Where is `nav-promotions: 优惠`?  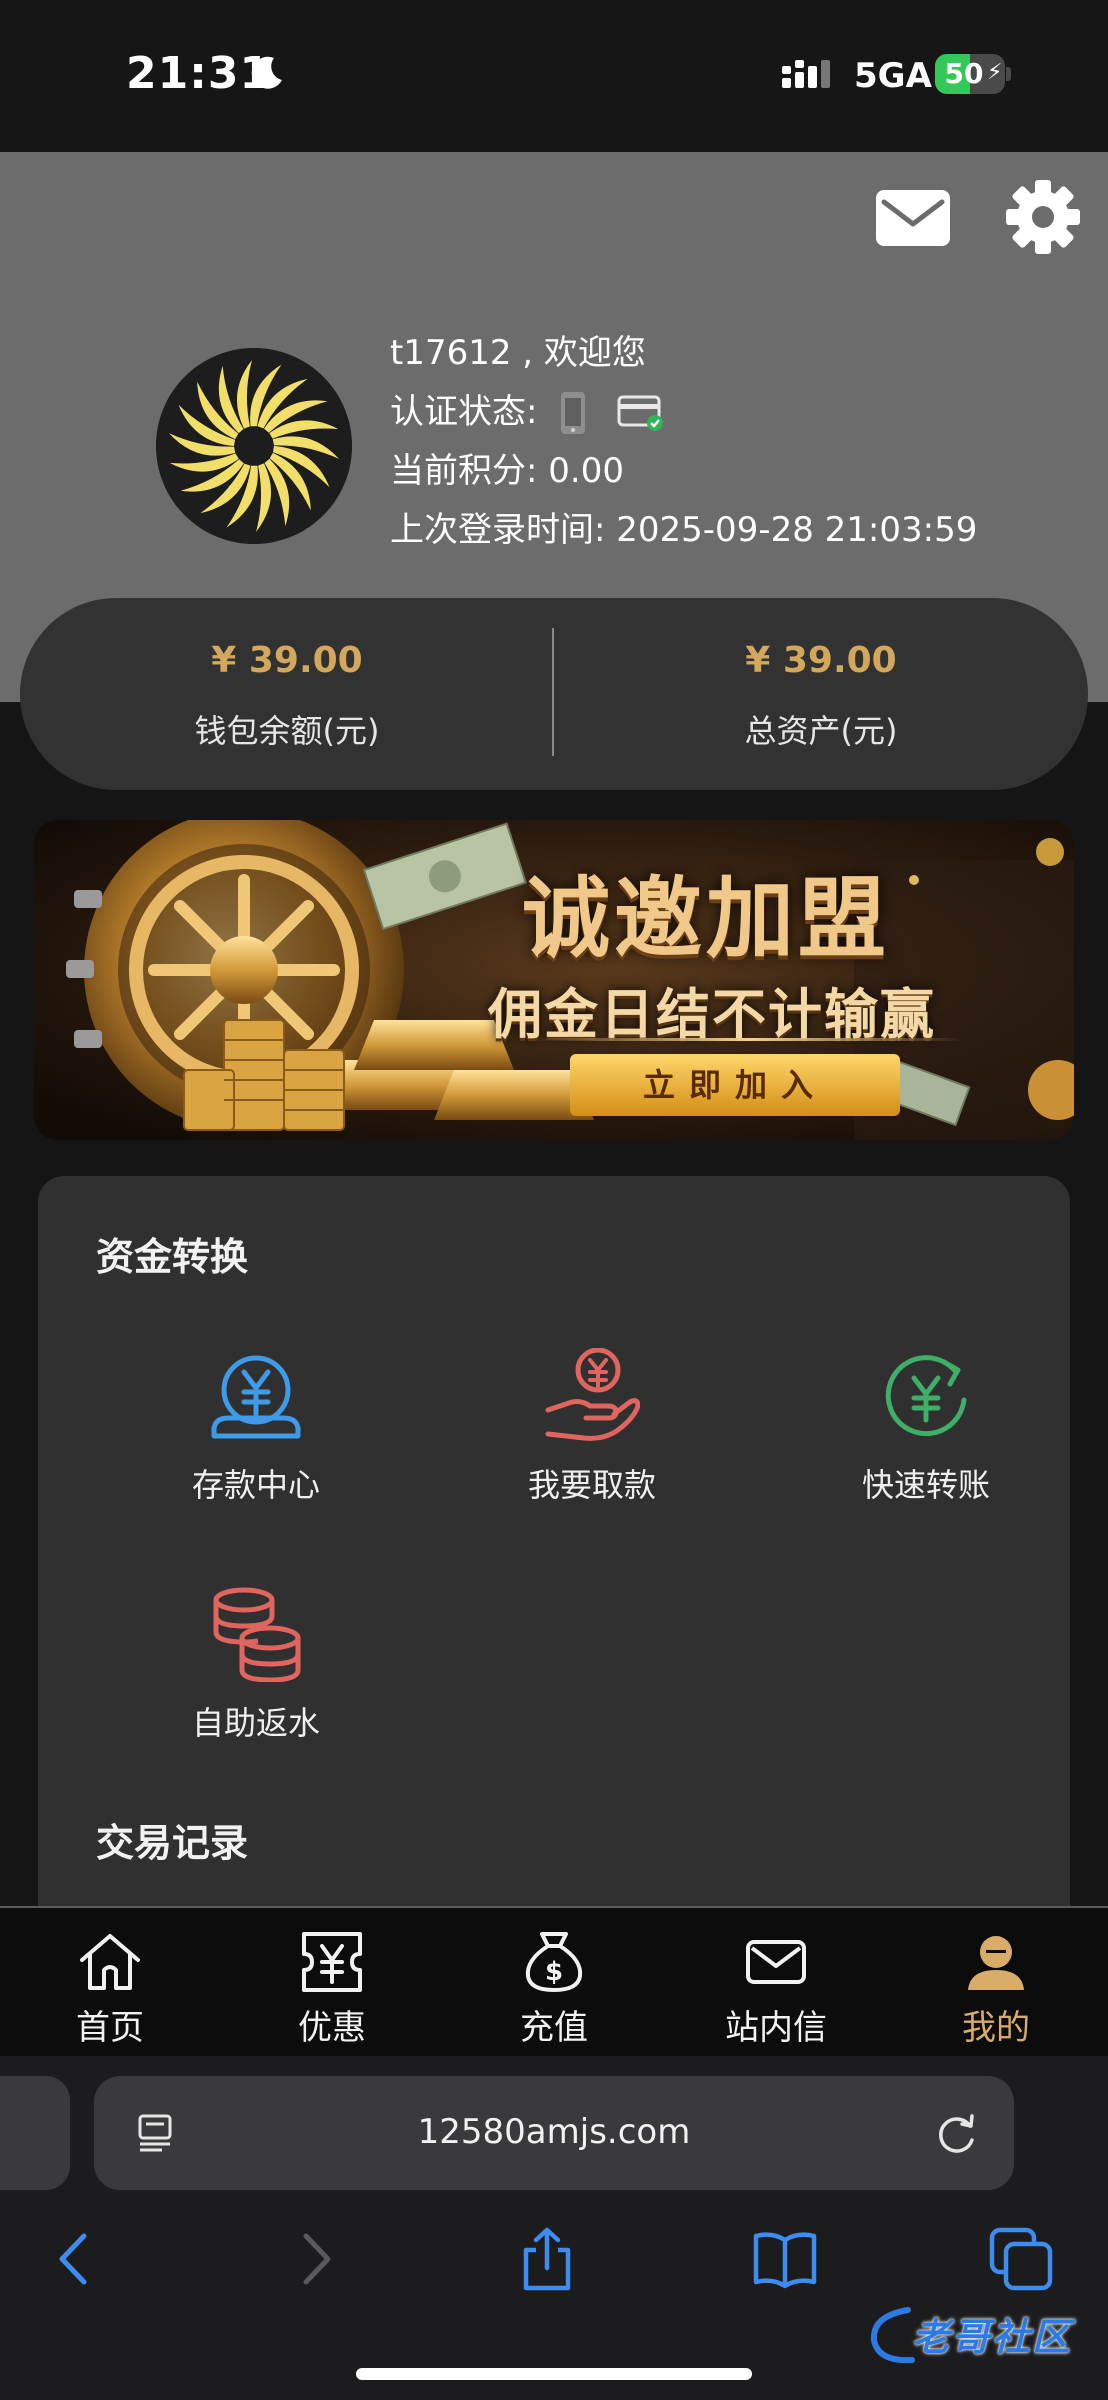 nav-promotions: 优惠 is located at coordinates (332, 1987).